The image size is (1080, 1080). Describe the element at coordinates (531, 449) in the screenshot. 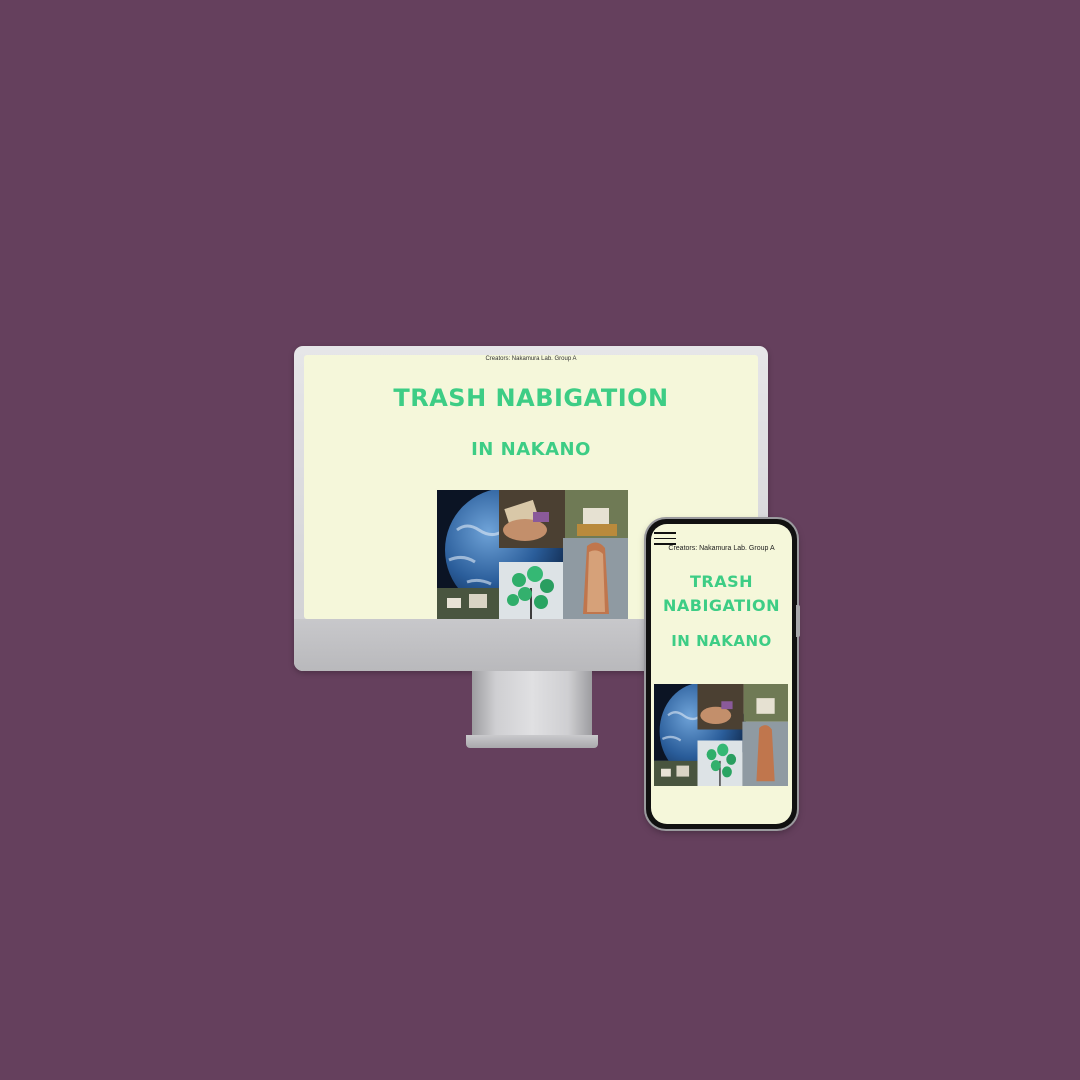

I see `page-subtitle: IN NAKANO` at that location.